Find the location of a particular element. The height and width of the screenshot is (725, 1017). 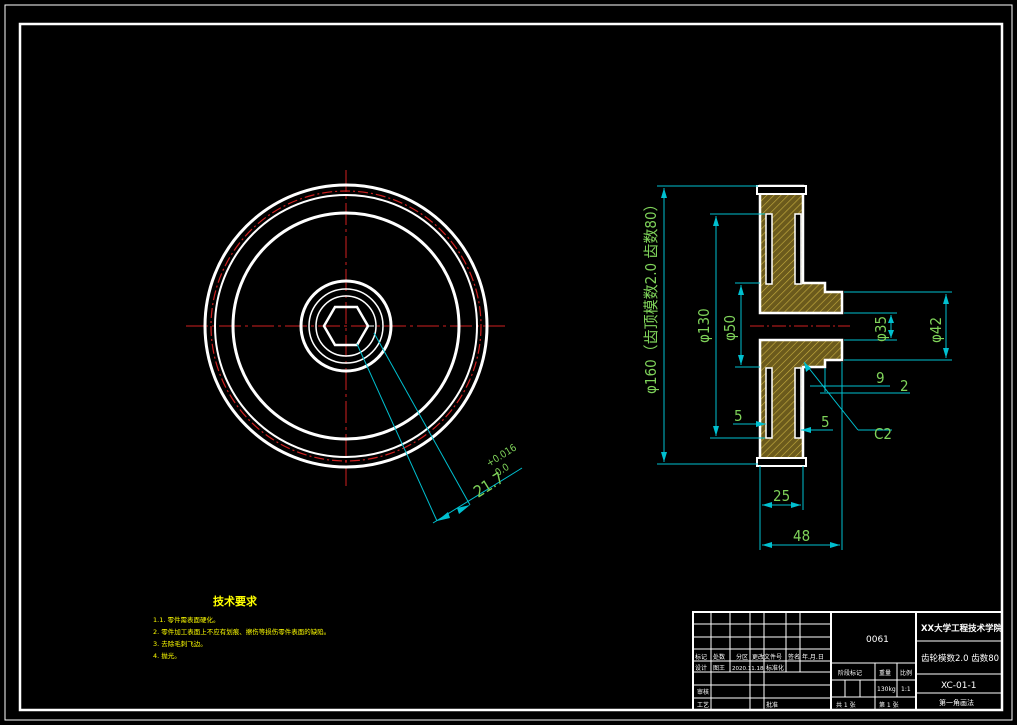

notes-item-3: 3. 去除毛刺飞边。 is located at coordinates (180, 643).